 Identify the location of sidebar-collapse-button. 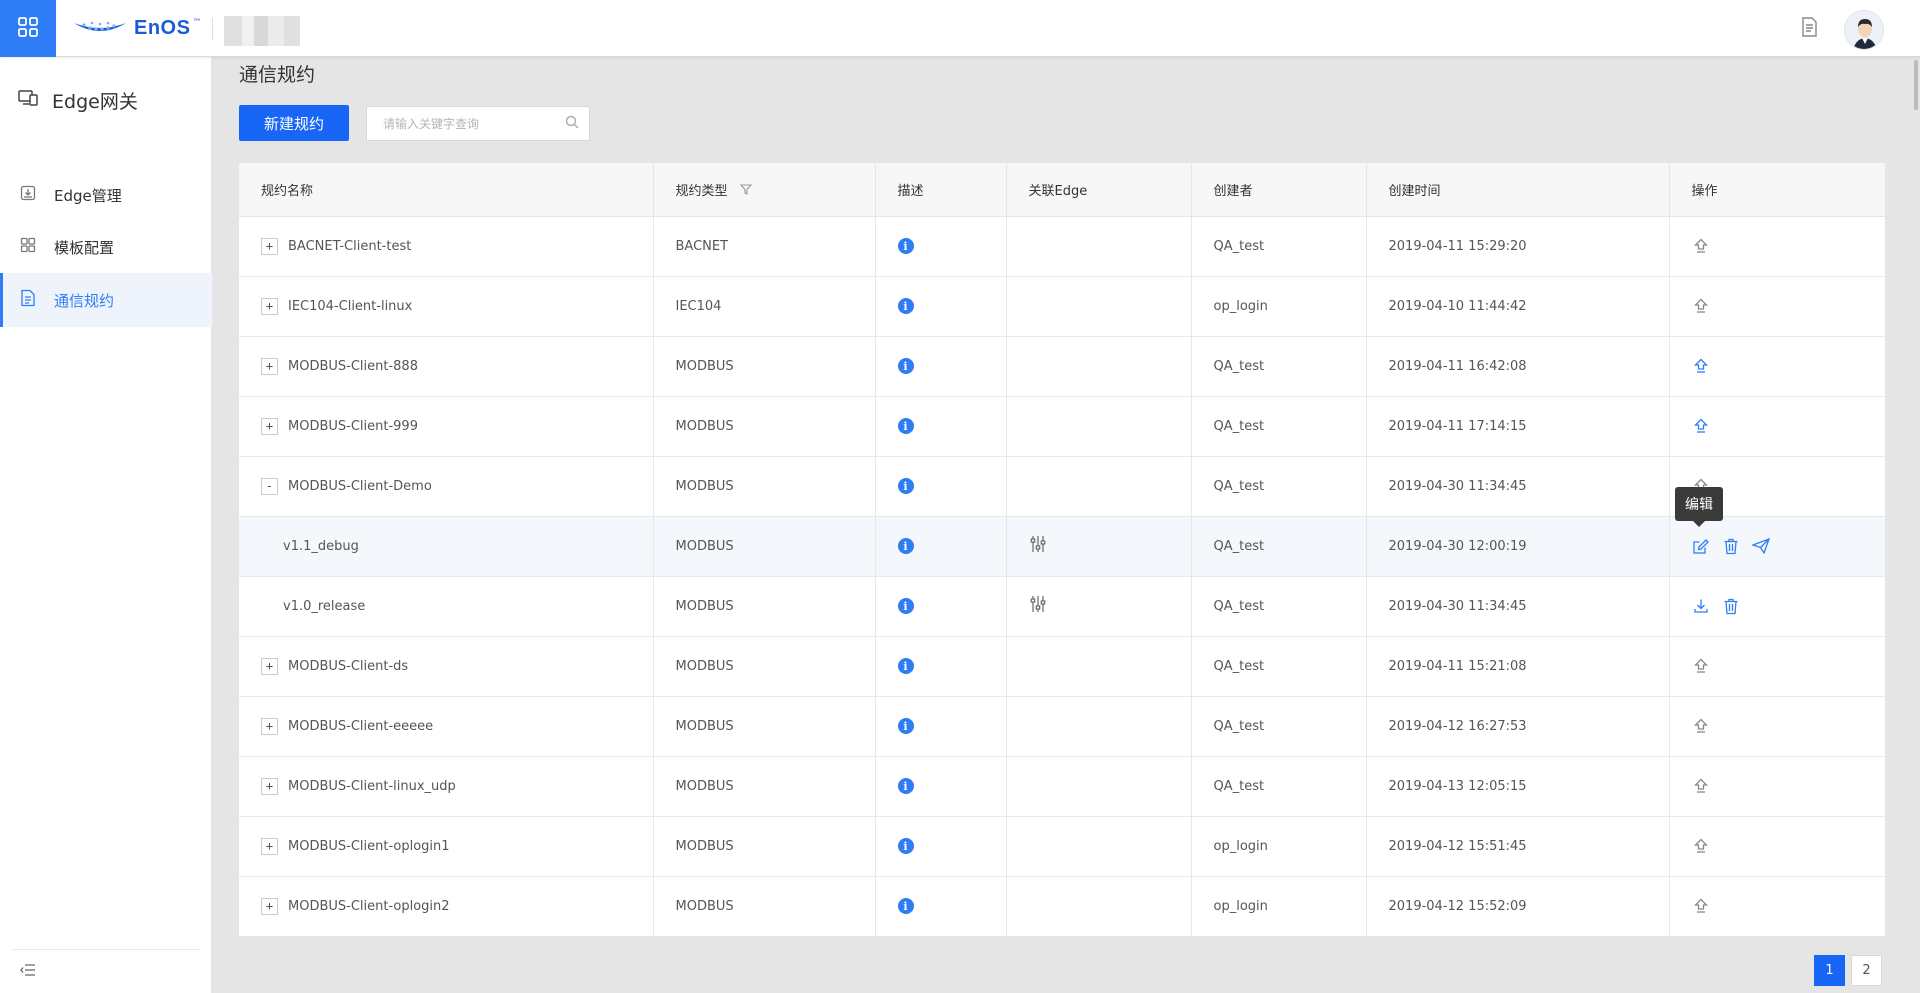
(106, 971).